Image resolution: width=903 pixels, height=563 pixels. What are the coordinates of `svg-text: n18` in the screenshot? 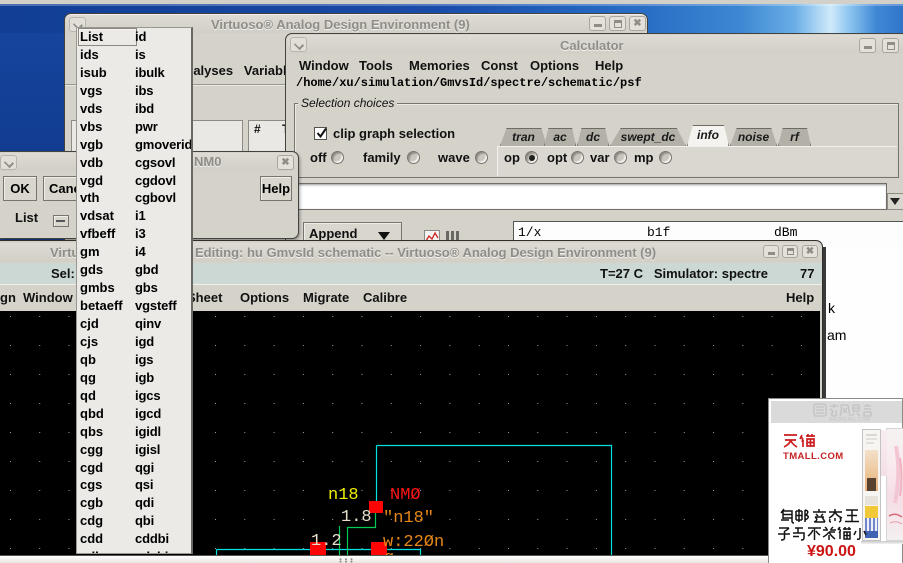 It's located at (343, 495).